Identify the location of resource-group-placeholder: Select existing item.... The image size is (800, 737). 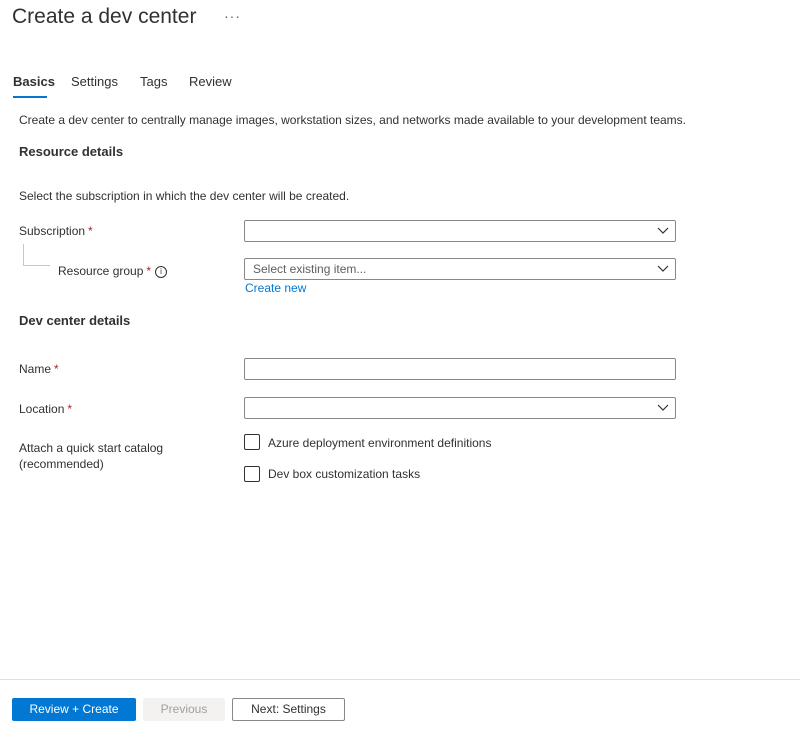
(310, 269).